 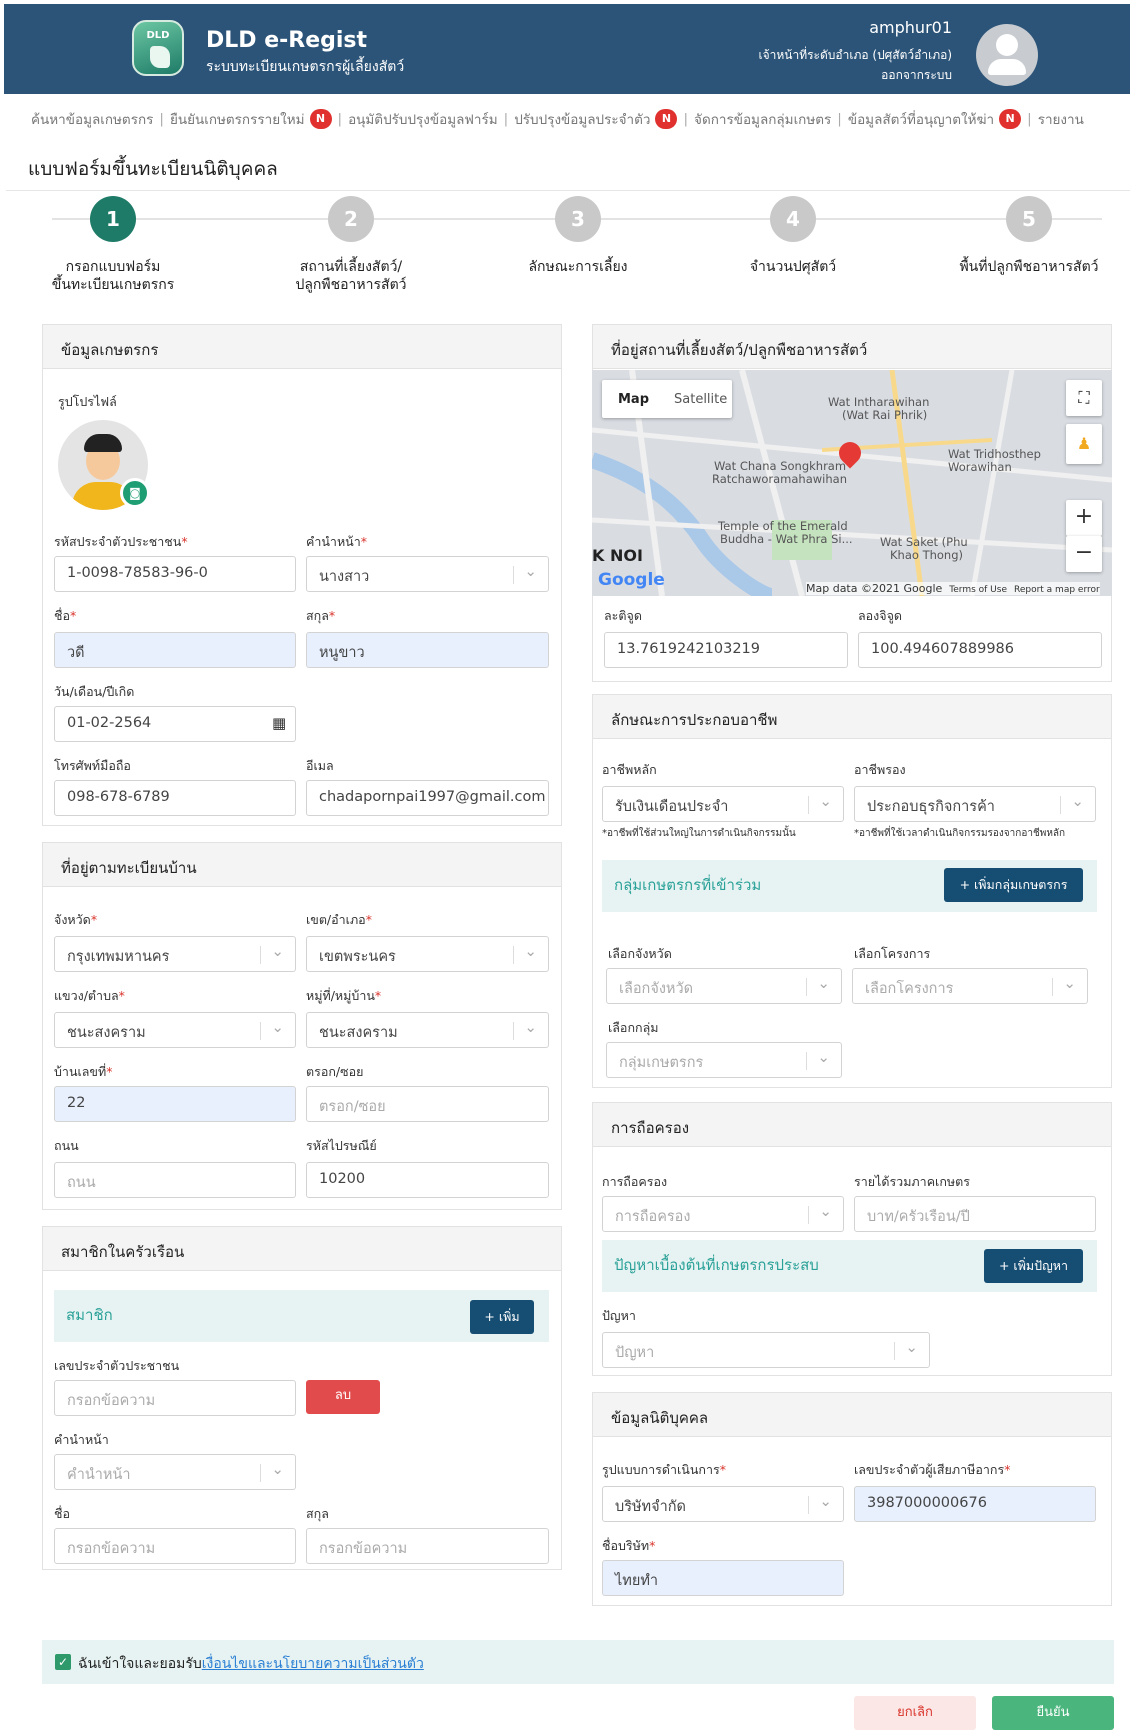 What do you see at coordinates (723, 1578) in the screenshot?
I see `company-name-input: ไทยทำ` at bounding box center [723, 1578].